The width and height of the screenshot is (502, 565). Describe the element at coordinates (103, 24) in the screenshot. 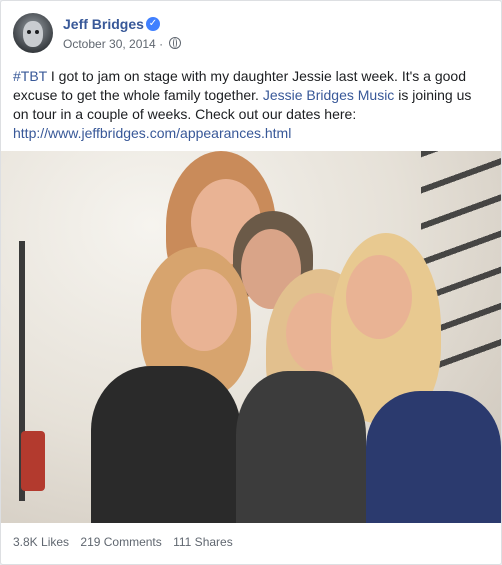

I see `author-name: Jeff Bridges` at that location.